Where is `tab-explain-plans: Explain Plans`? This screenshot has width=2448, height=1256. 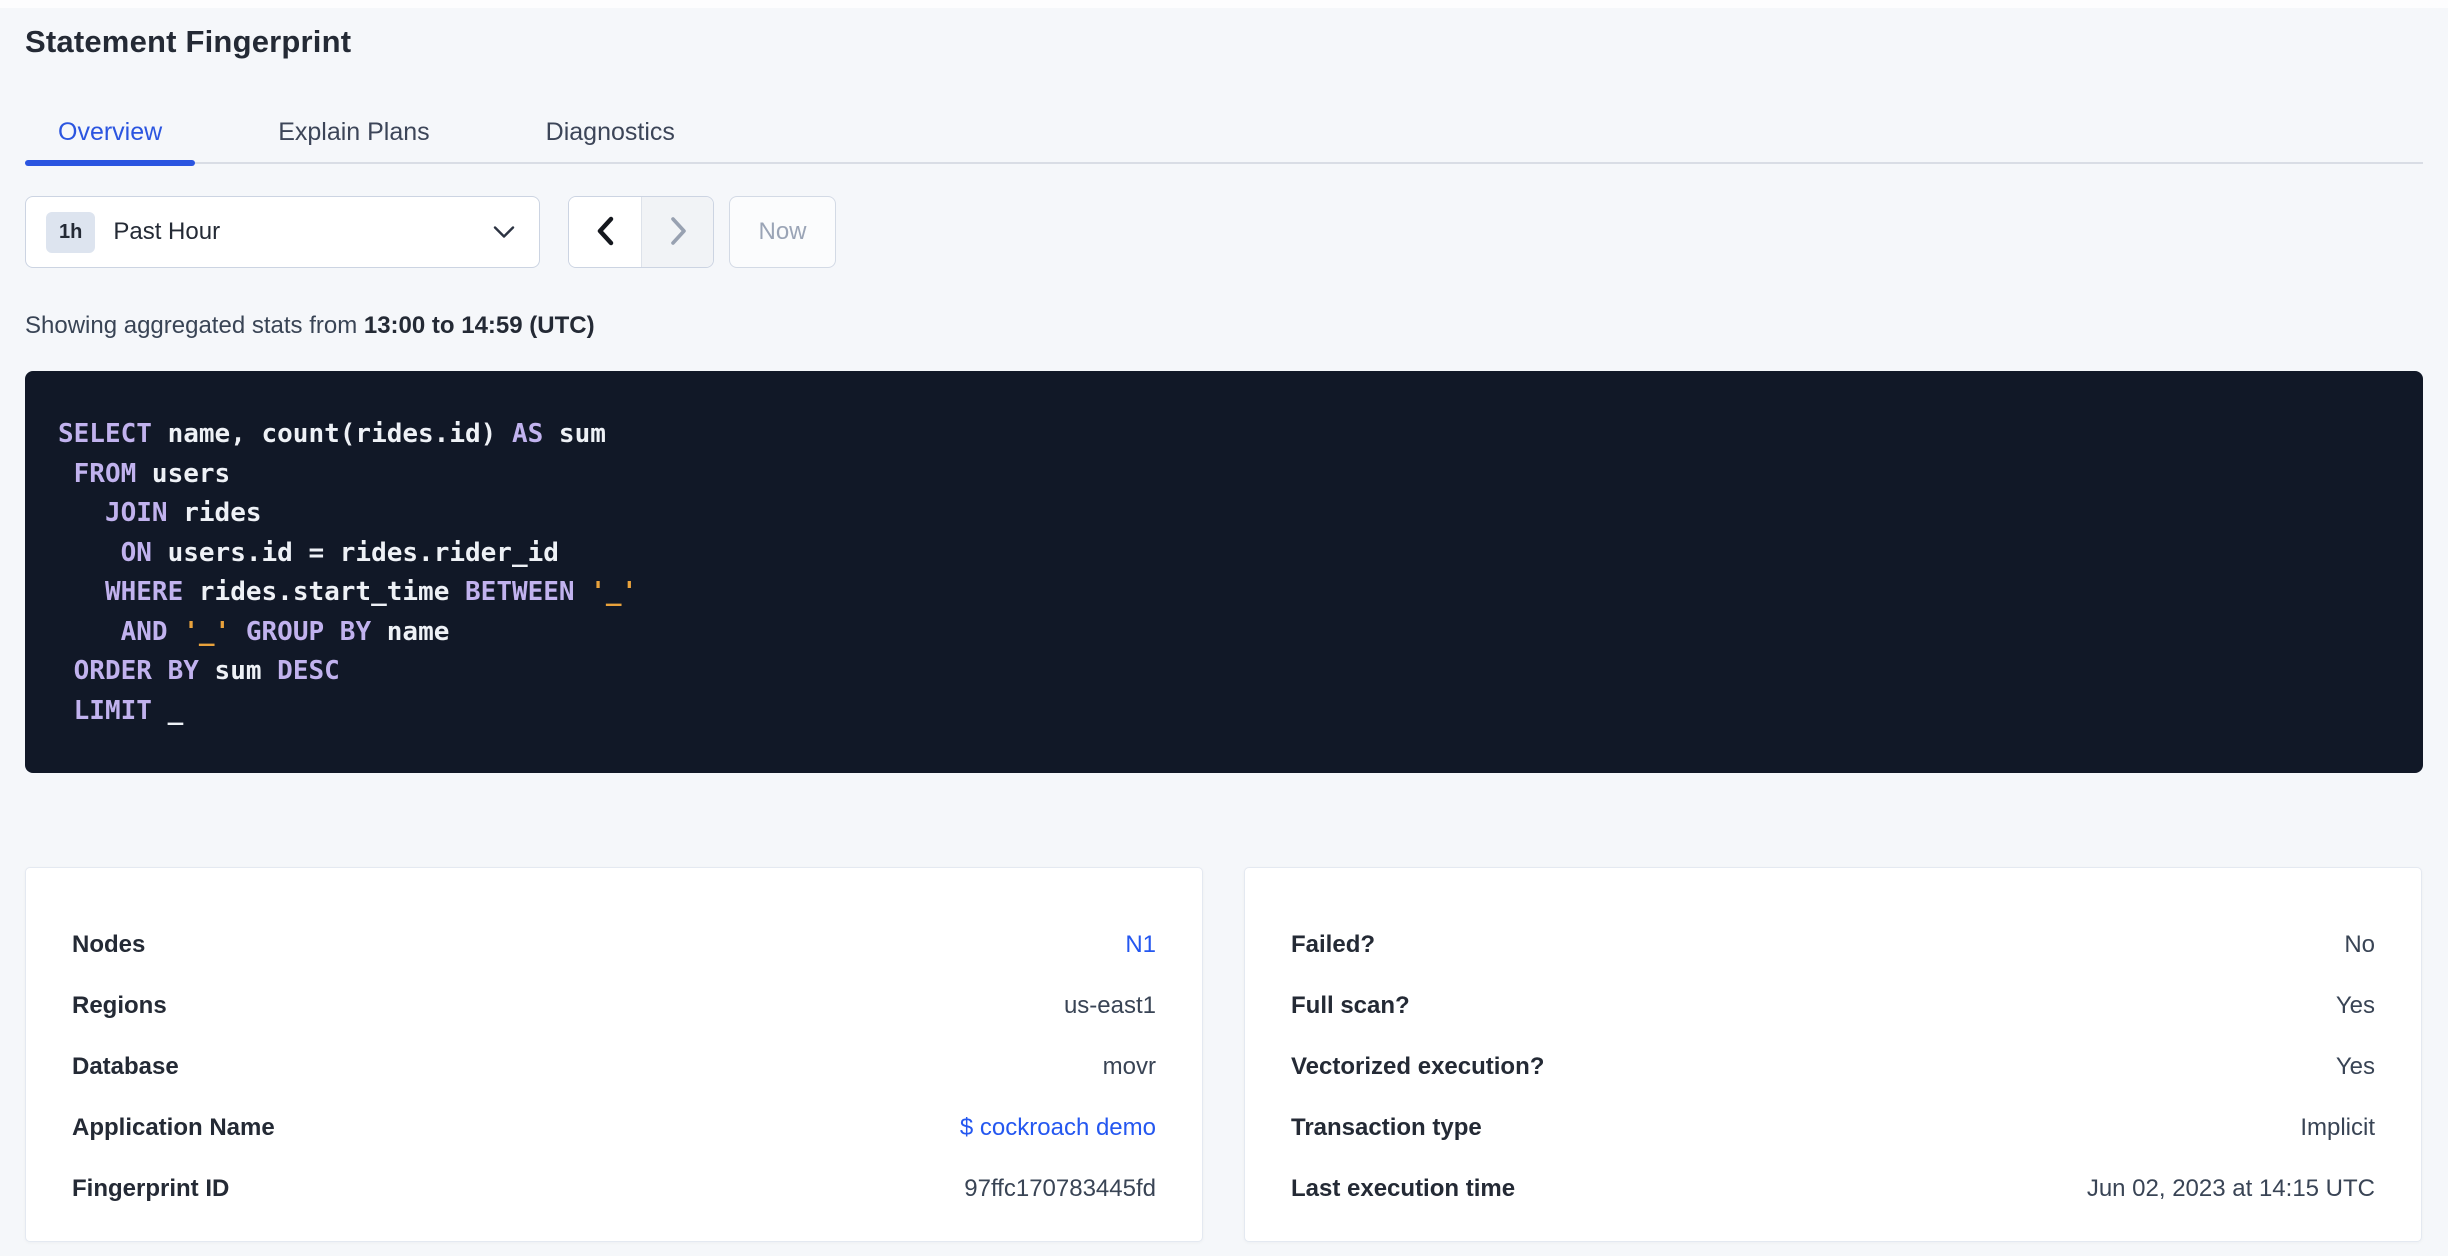 tab-explain-plans: Explain Plans is located at coordinates (353, 132).